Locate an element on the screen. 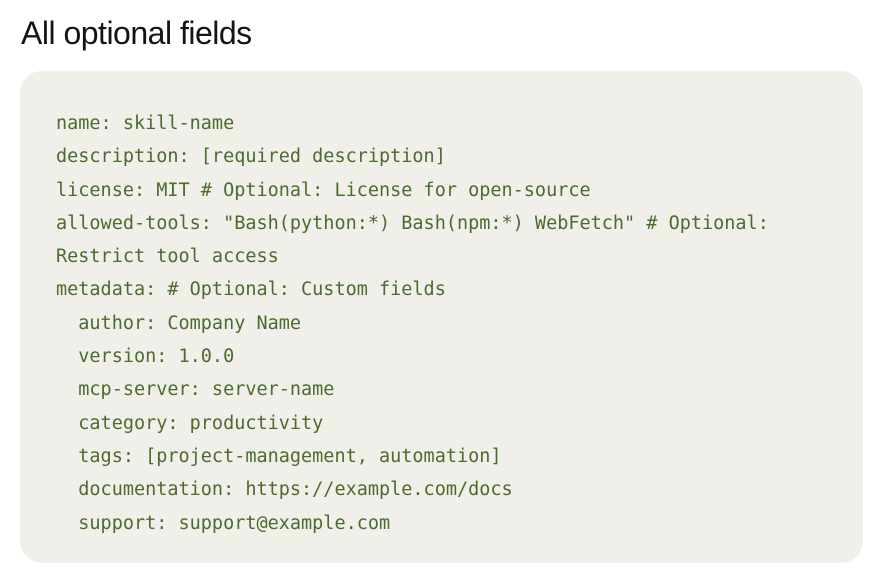  code-line: documentation: https://example.com/docs is located at coordinates (284, 490).